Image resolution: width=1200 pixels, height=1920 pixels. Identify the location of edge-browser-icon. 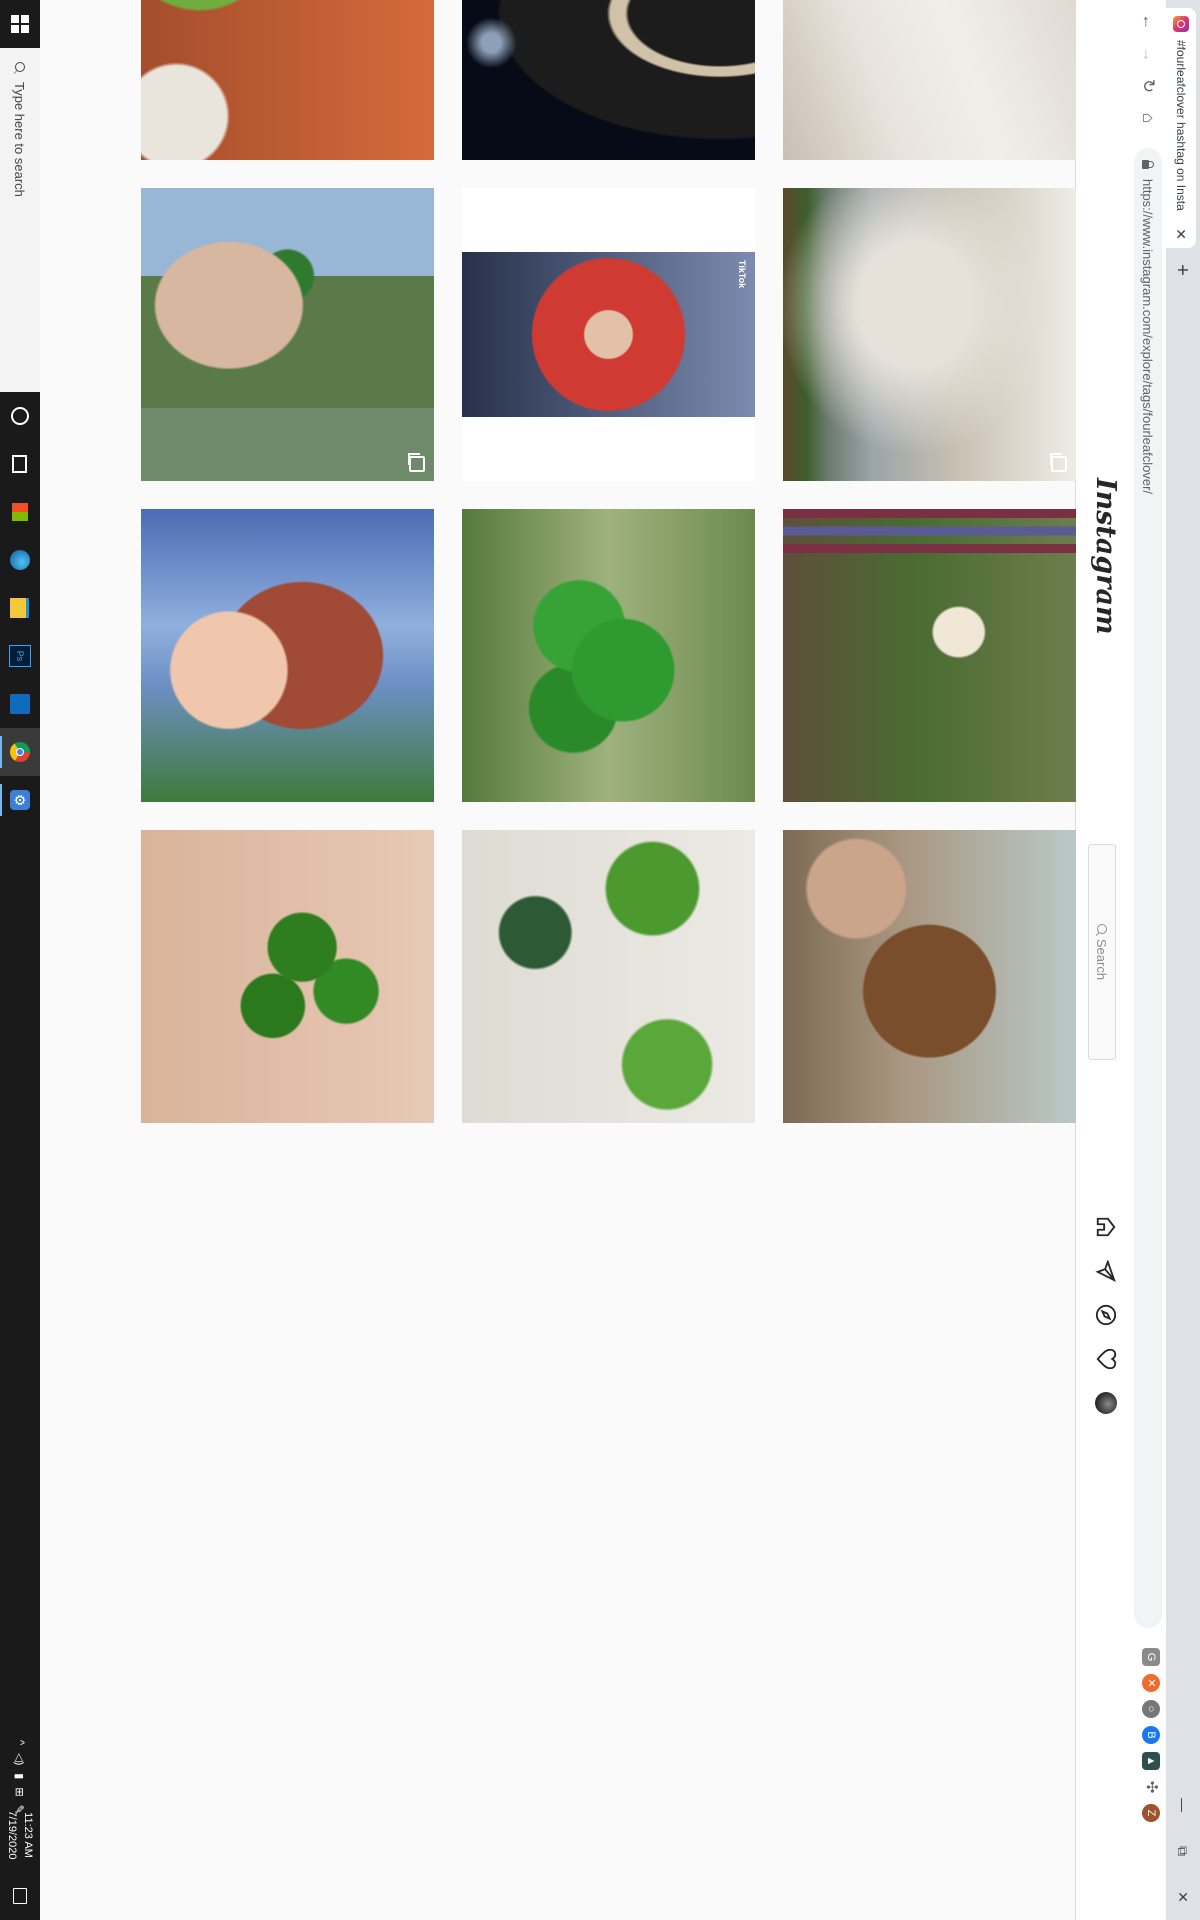
(20, 560).